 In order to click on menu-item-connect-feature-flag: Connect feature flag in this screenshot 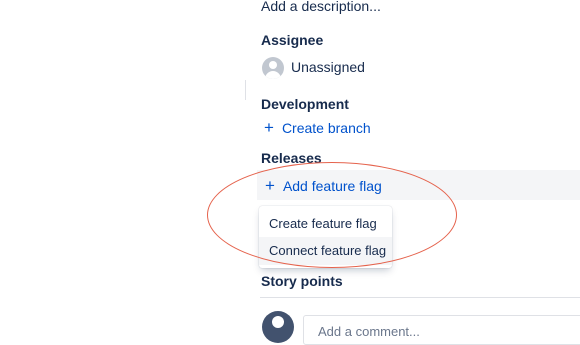, I will do `click(325, 251)`.